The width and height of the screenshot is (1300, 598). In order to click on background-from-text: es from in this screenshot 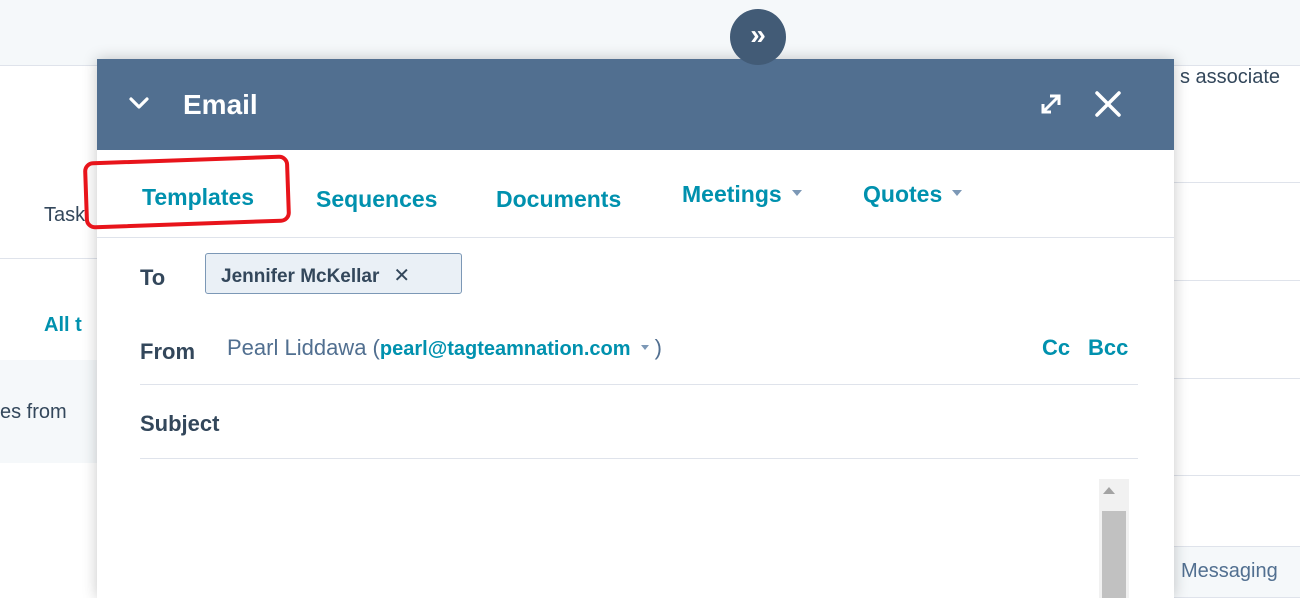, I will do `click(33, 412)`.